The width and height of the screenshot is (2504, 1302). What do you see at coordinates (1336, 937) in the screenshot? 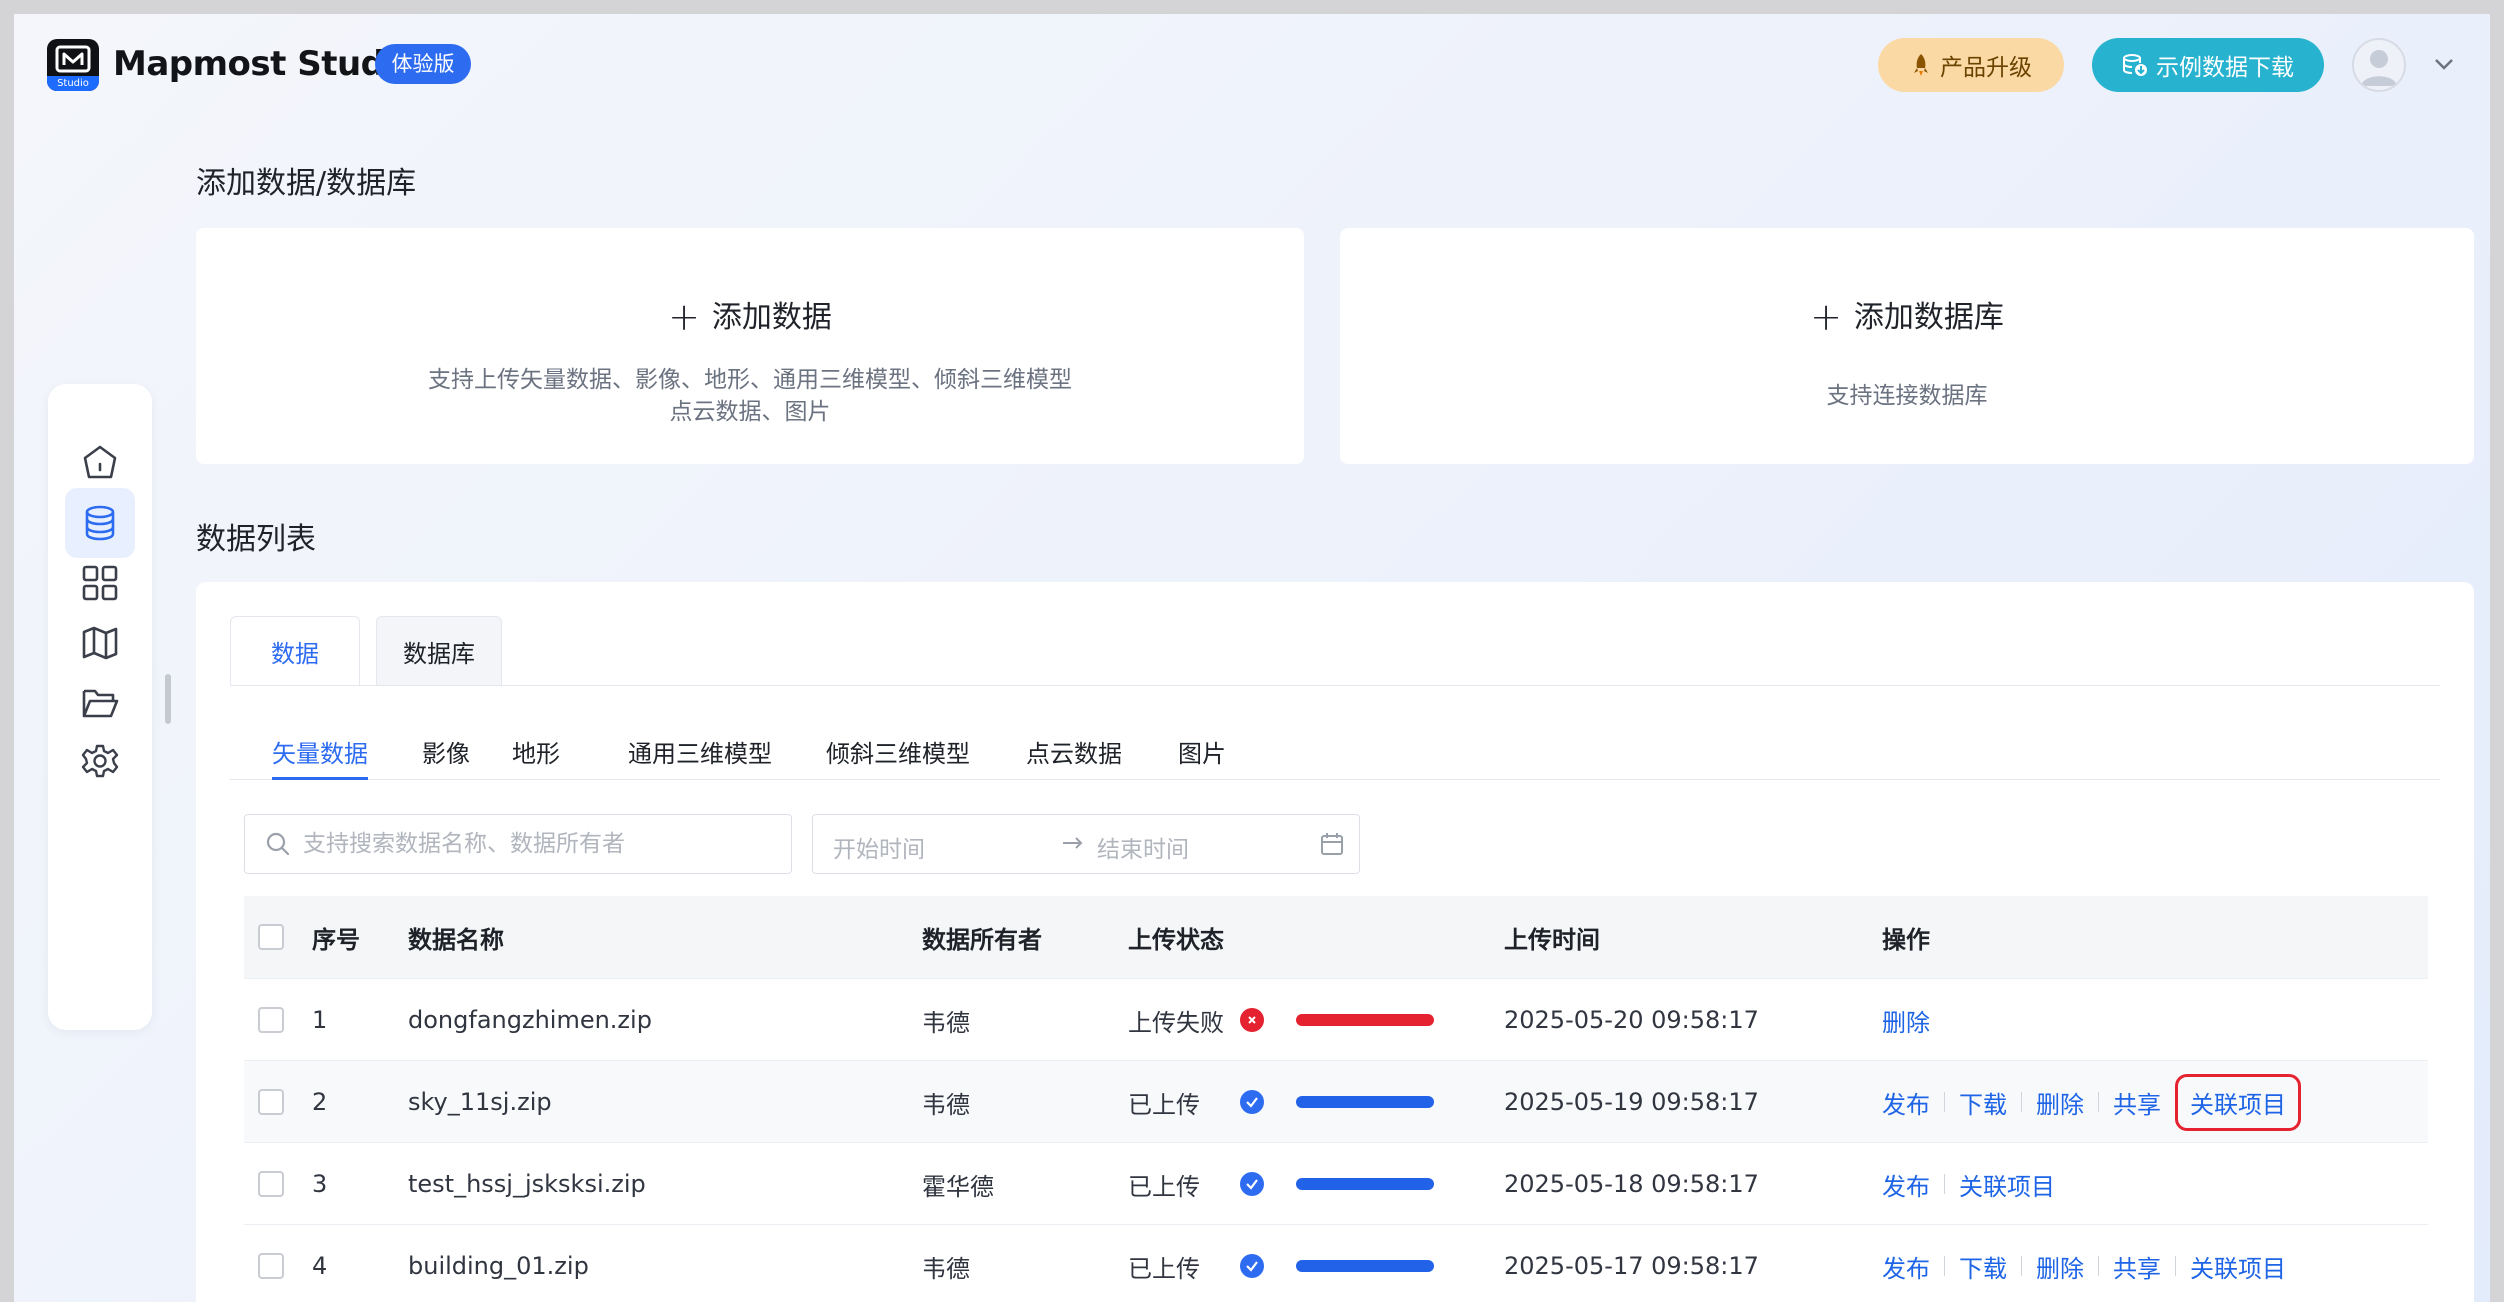
I see `table-header: 序号 数据名称 数据所有者 上传状态 上传时间 操作` at bounding box center [1336, 937].